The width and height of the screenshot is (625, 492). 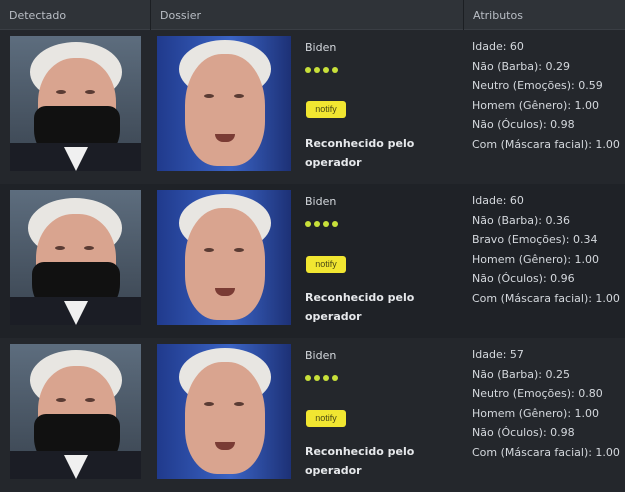 What do you see at coordinates (521, 374) in the screenshot?
I see `attribute-beard: Não (Barba): 0.25` at bounding box center [521, 374].